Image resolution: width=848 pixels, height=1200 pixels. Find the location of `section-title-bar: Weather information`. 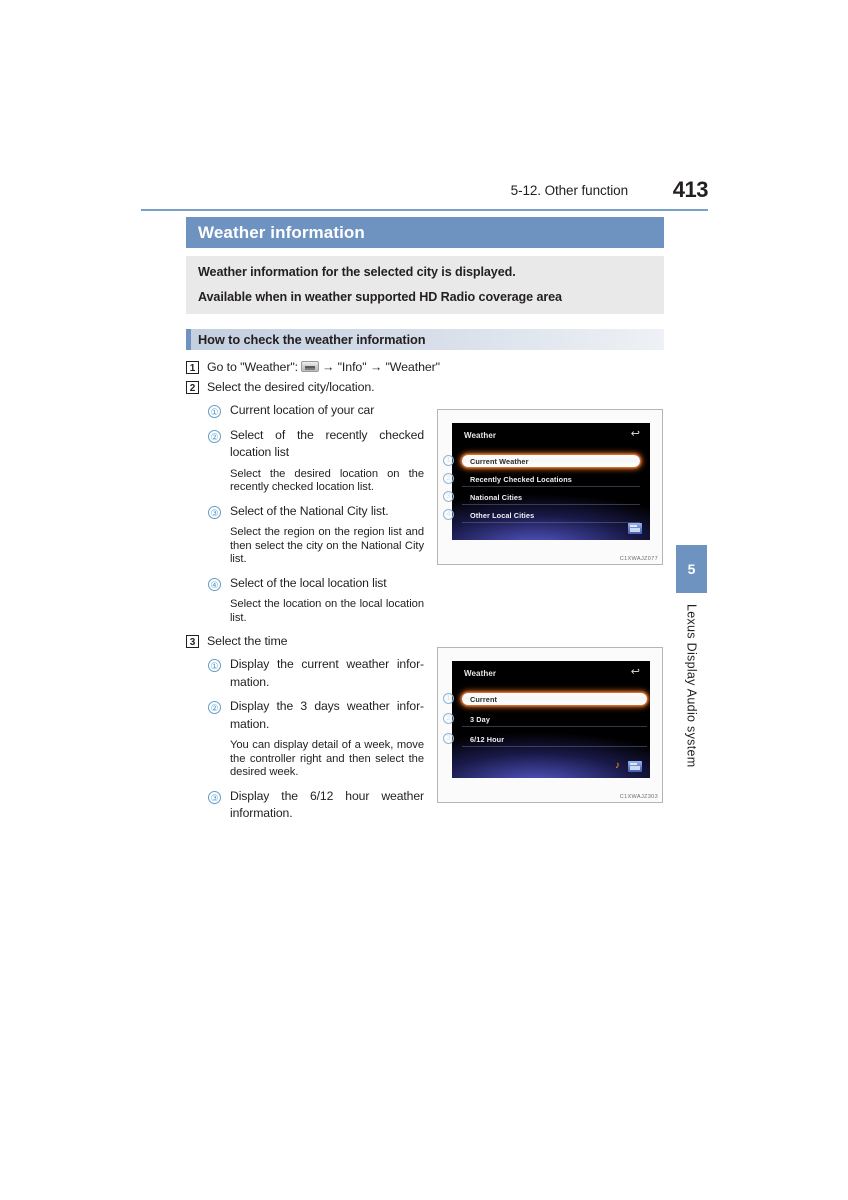

section-title-bar: Weather information is located at coordinates (425, 232).